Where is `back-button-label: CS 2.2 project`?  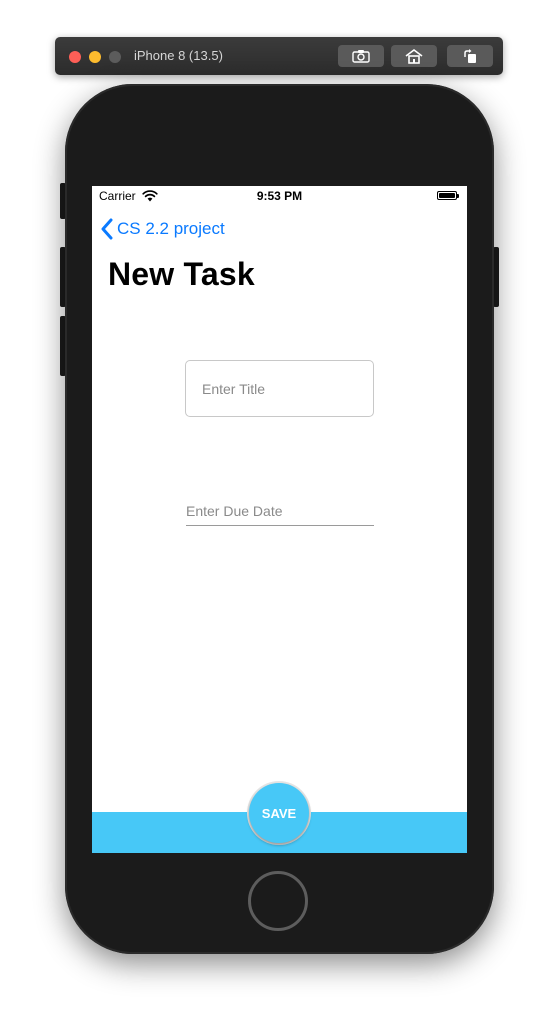 back-button-label: CS 2.2 project is located at coordinates (171, 228).